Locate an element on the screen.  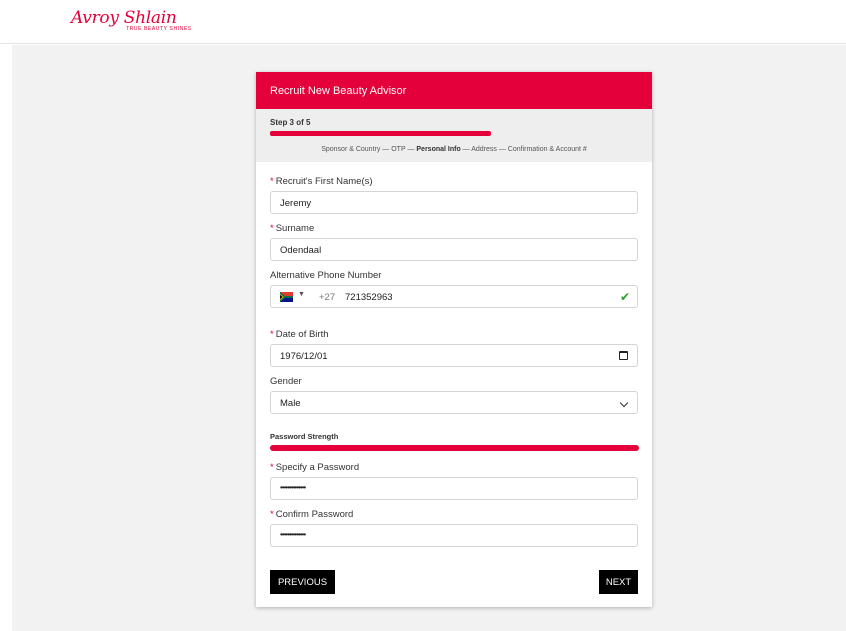
surname-input: Odendaal is located at coordinates (454, 249).